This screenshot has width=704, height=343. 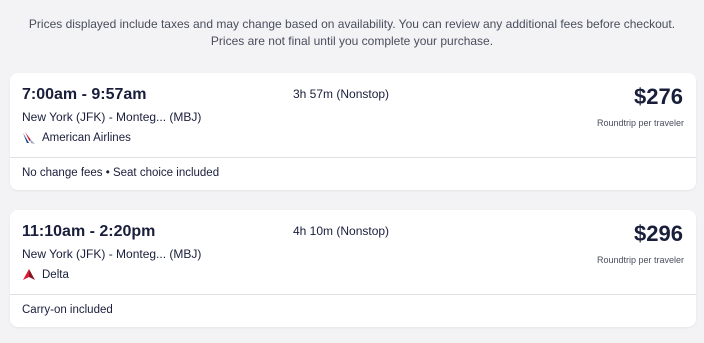 I want to click on flight-features: No change fees • Seat choice included, so click(x=121, y=173).